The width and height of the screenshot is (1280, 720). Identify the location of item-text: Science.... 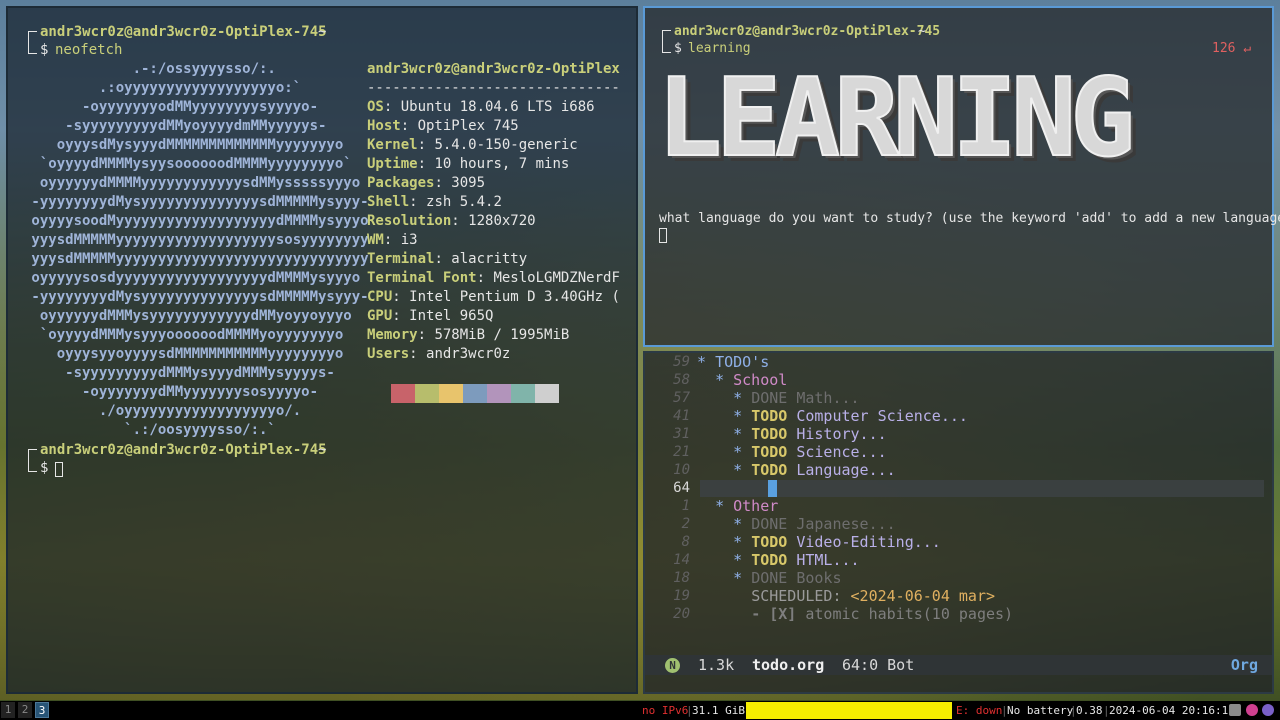
(841, 452).